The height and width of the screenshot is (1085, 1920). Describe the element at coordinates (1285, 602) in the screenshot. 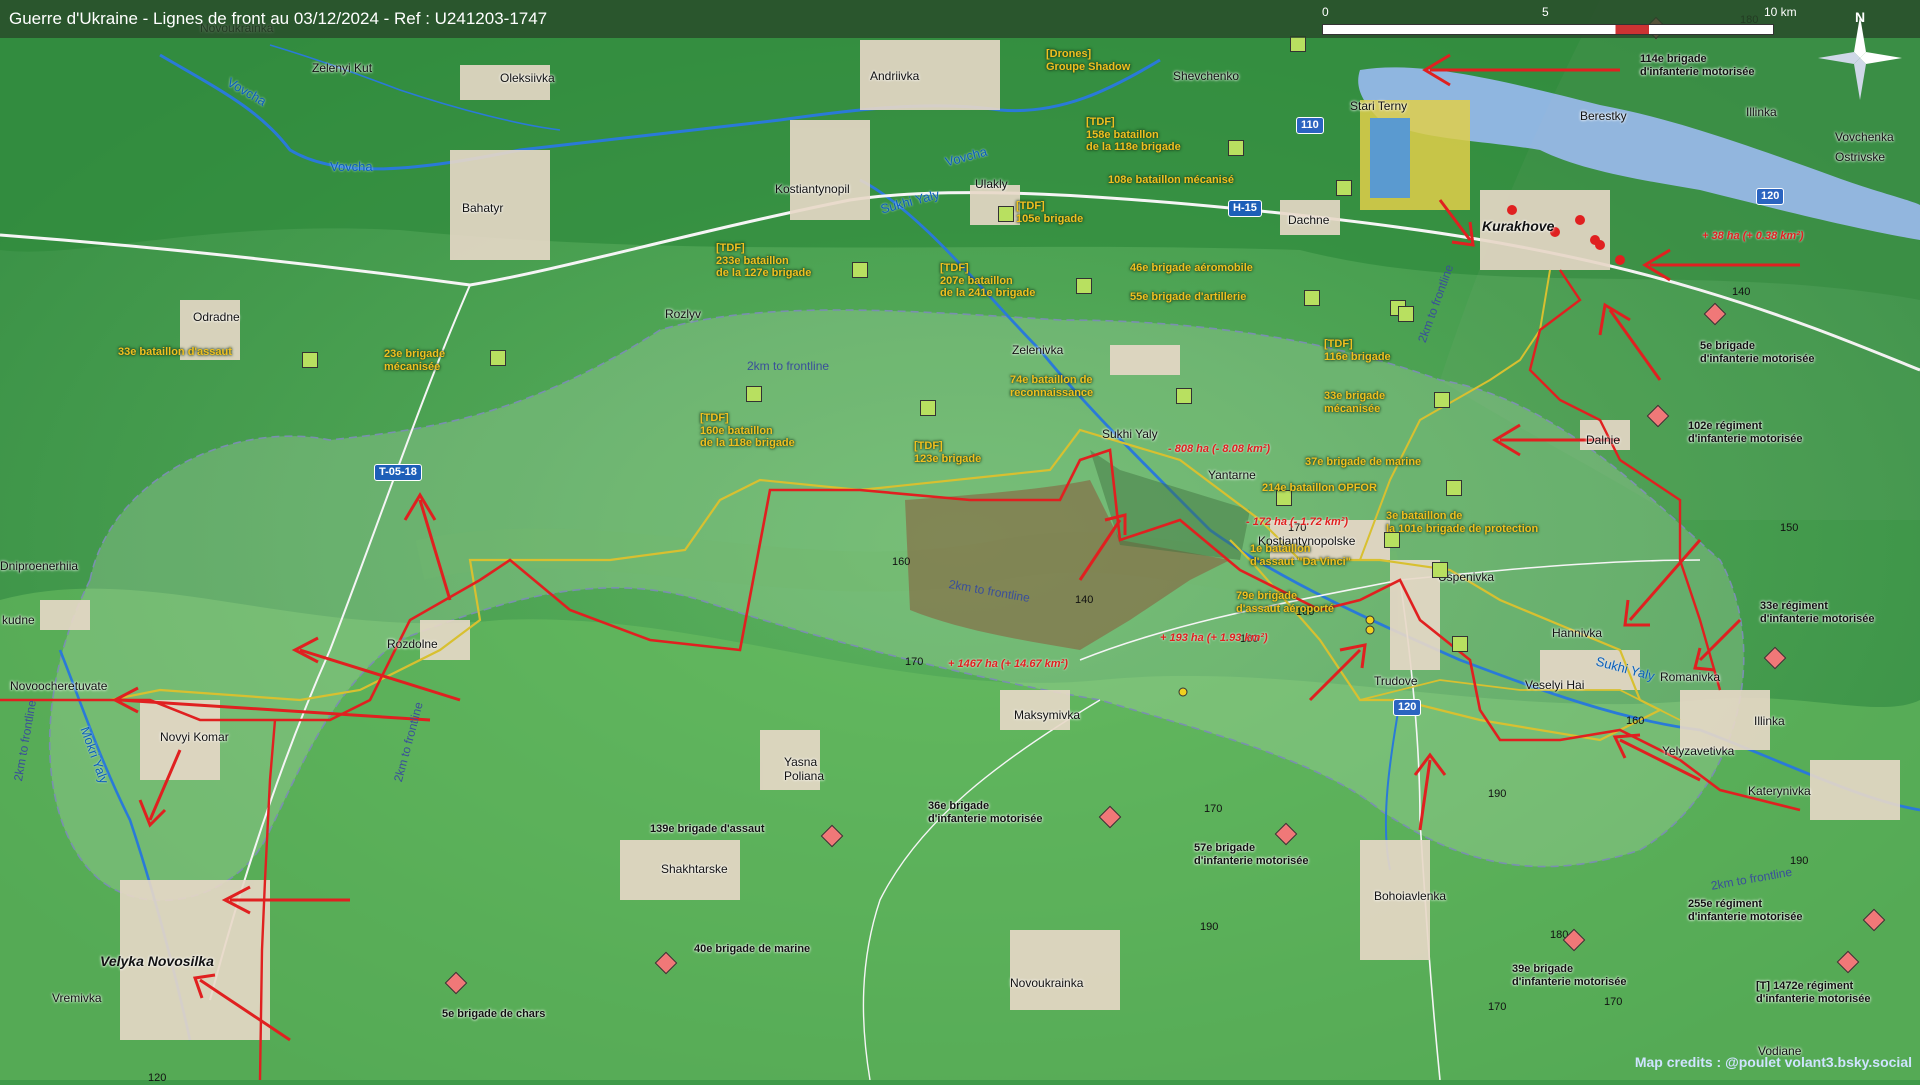

I see `ua-unit-label-19: 79e brigade d'assaut aéroporté` at that location.